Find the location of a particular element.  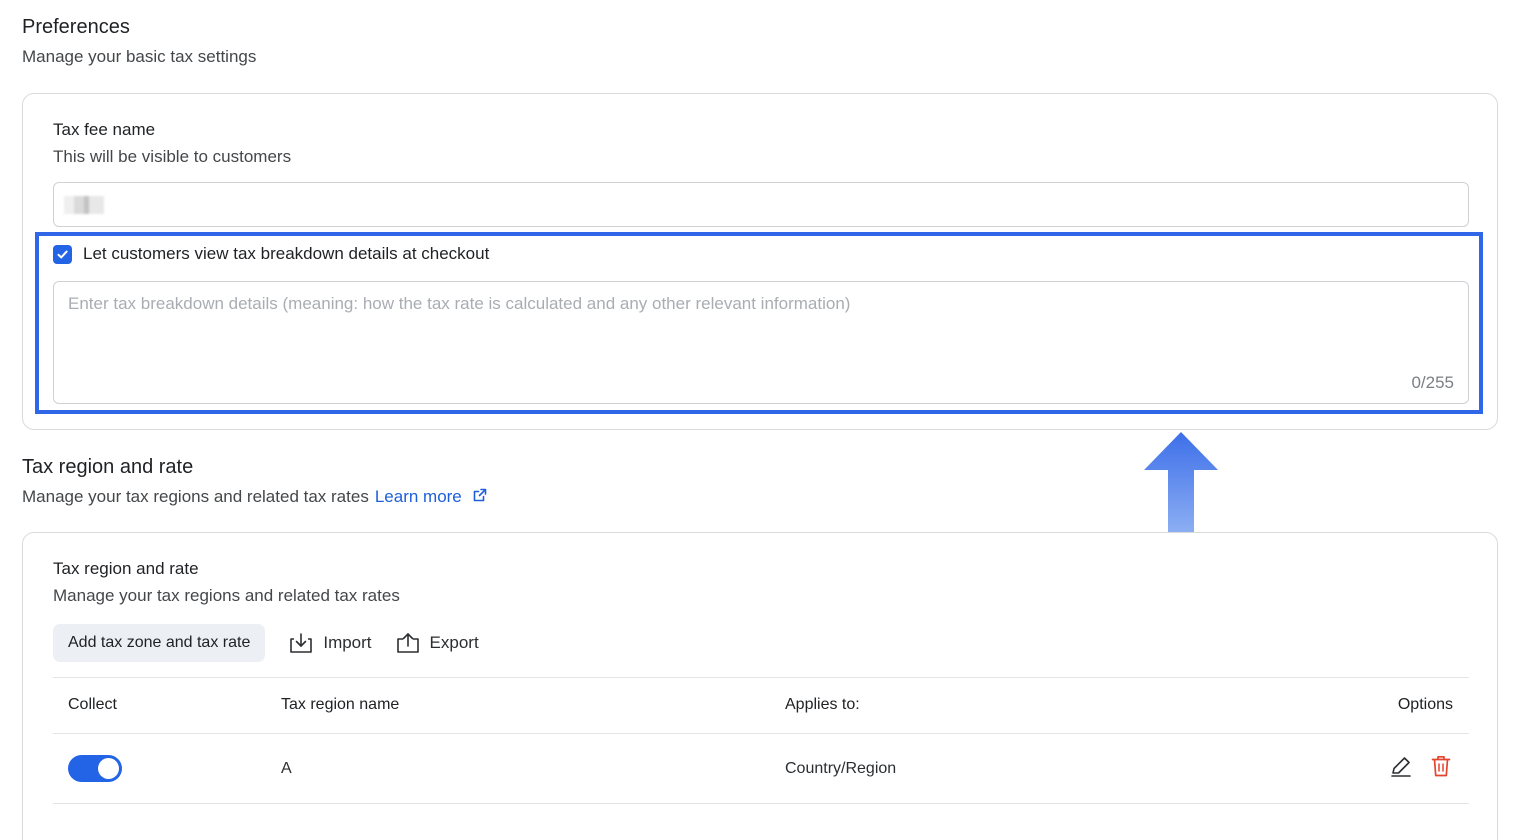

collect-toggle is located at coordinates (95, 768).